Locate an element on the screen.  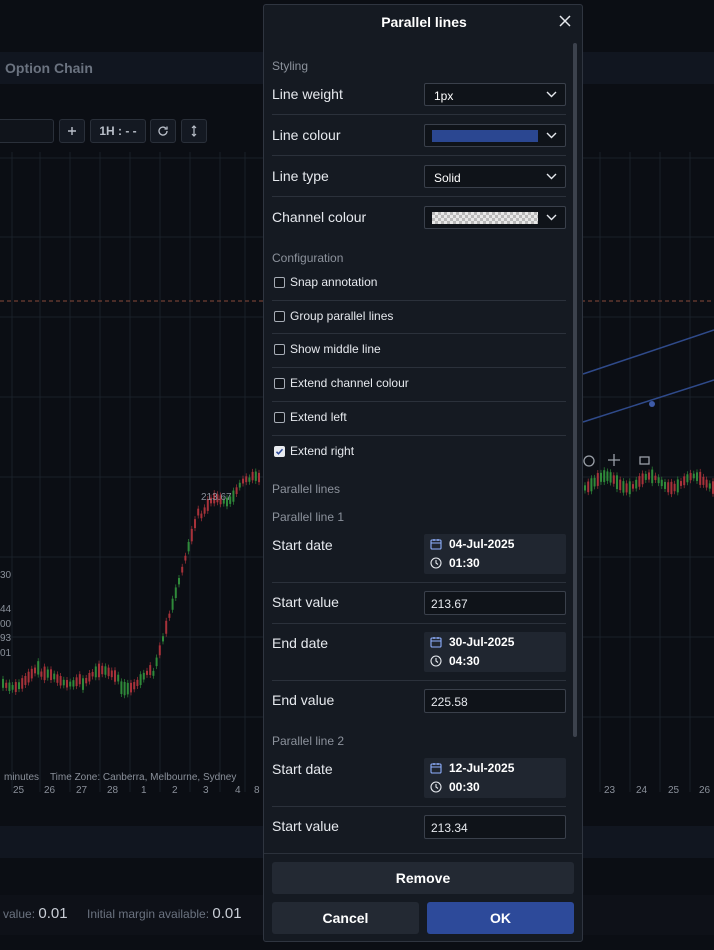
option-label: Extend channel colour is located at coordinates (349, 383).